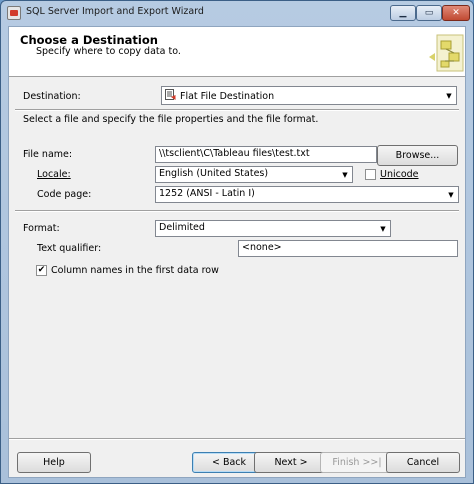  I want to click on app-icon, so click(14, 13).